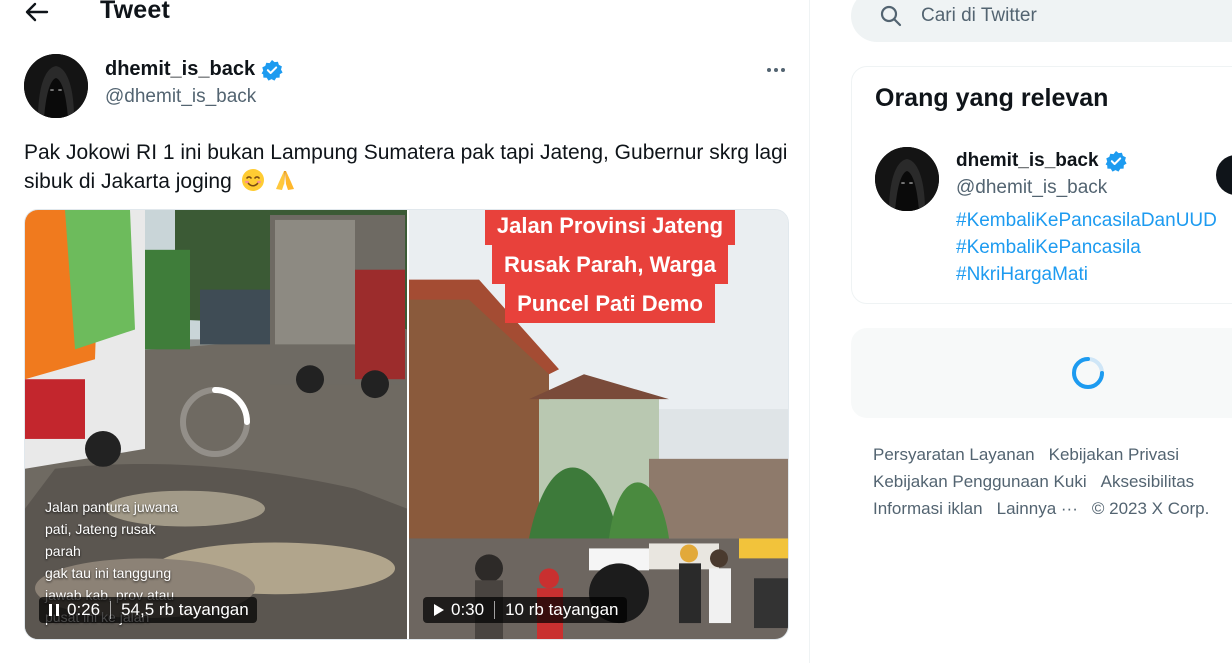  What do you see at coordinates (100, 529) in the screenshot?
I see `caption-line: pati, Jateng rusak` at bounding box center [100, 529].